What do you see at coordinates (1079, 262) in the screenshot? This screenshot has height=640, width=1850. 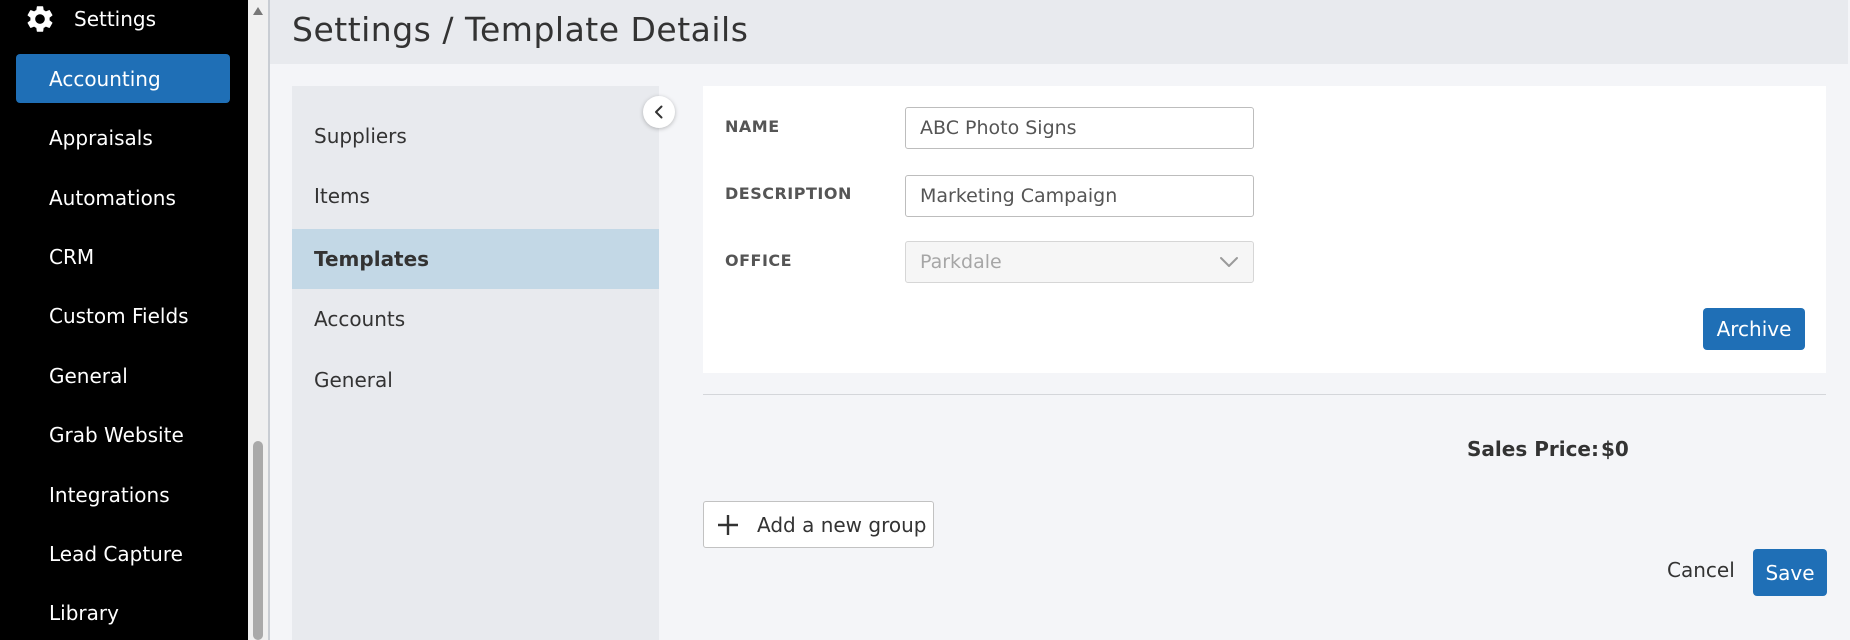 I see `office-select: Parkdale` at bounding box center [1079, 262].